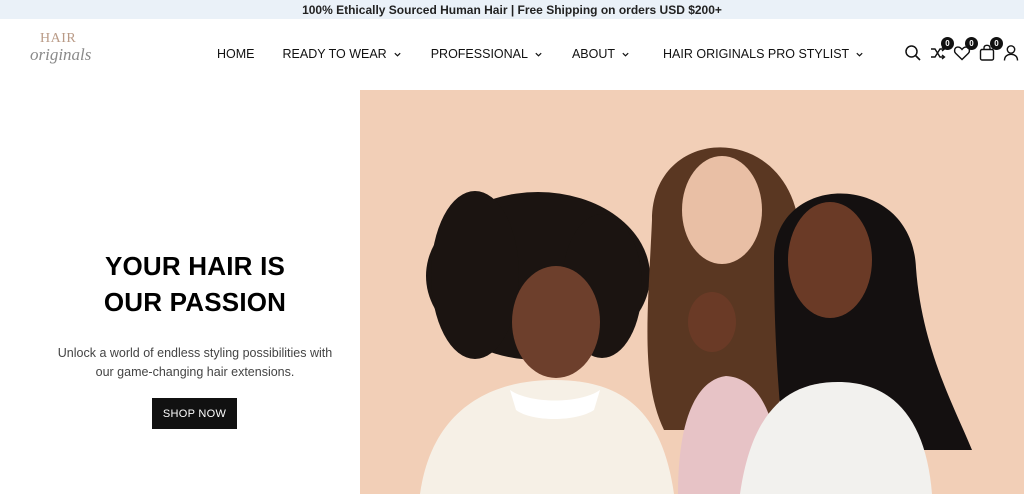 The width and height of the screenshot is (1024, 494). Describe the element at coordinates (593, 54) in the screenshot. I see `nav-about-label: ABOUT` at that location.